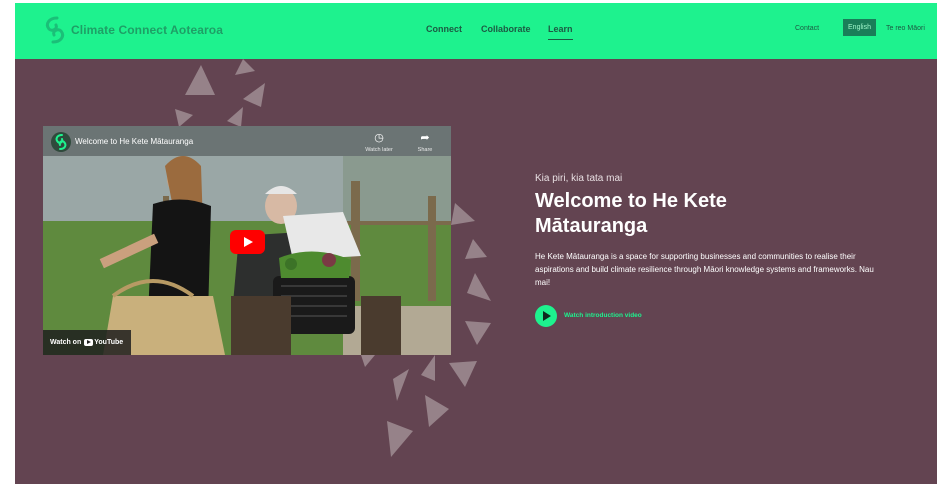  What do you see at coordinates (379, 150) in the screenshot?
I see `watch-later-label: Watch later` at bounding box center [379, 150].